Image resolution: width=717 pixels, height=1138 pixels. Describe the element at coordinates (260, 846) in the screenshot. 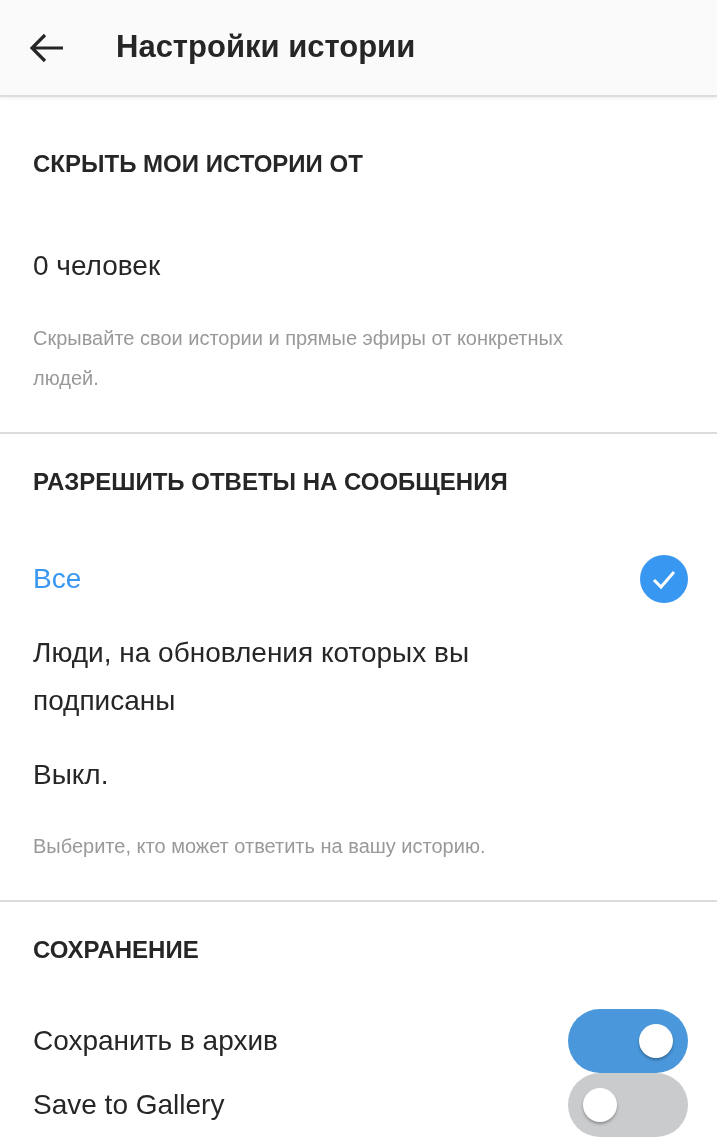

I see `hint-text: Выберите, кто может ответить на вашу историю.` at that location.